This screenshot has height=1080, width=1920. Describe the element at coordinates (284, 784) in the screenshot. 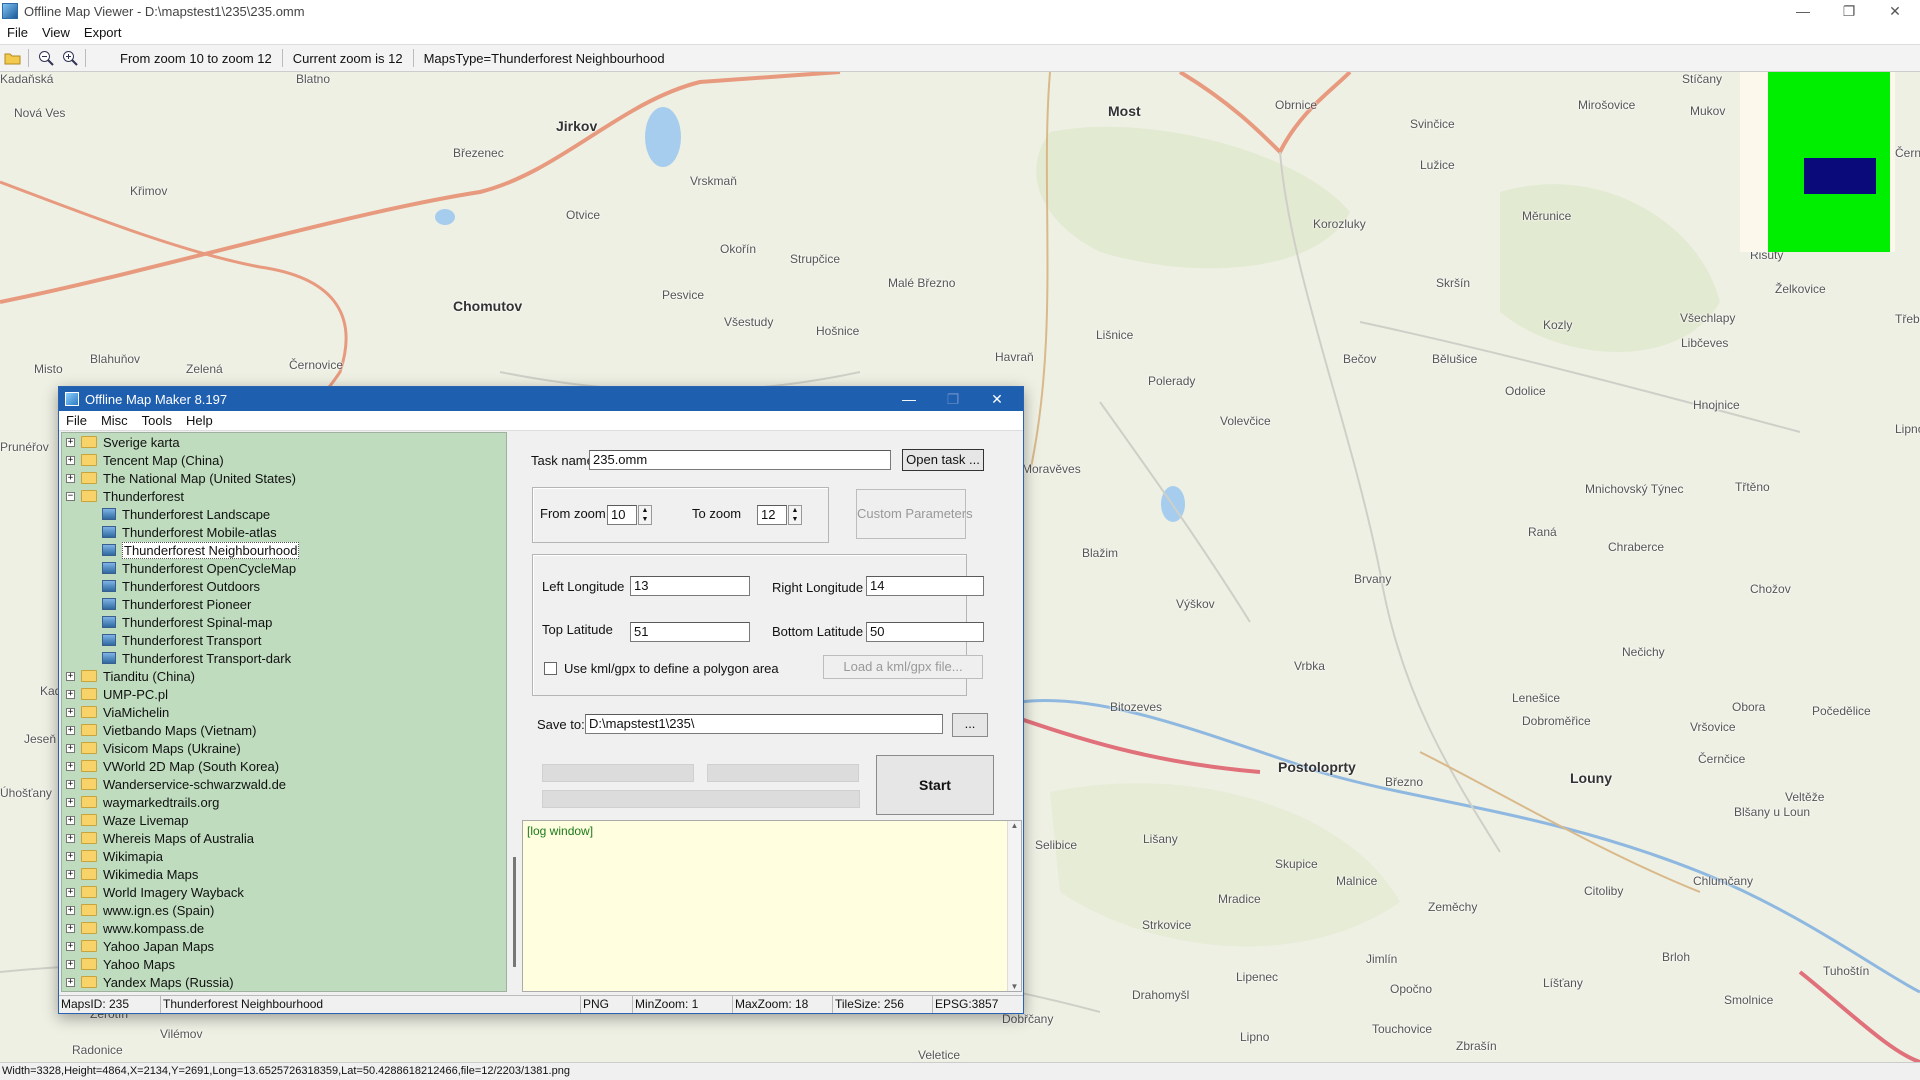

I see `tree-folder-item: + Wanderservice-schwarzwald.de` at that location.